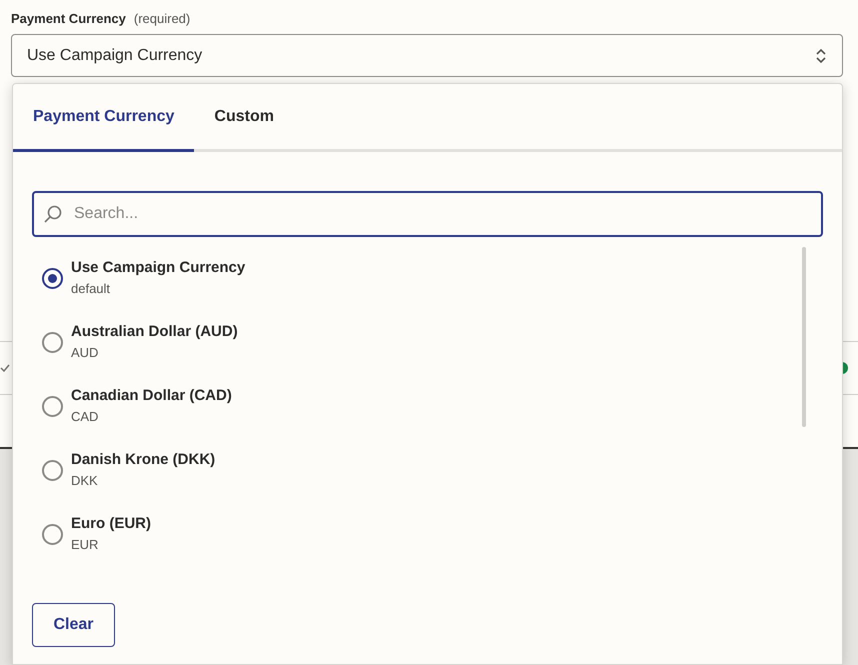 This screenshot has width=858, height=665. What do you see at coordinates (427, 55) in the screenshot?
I see `currency-select: Use Campaign Currency` at bounding box center [427, 55].